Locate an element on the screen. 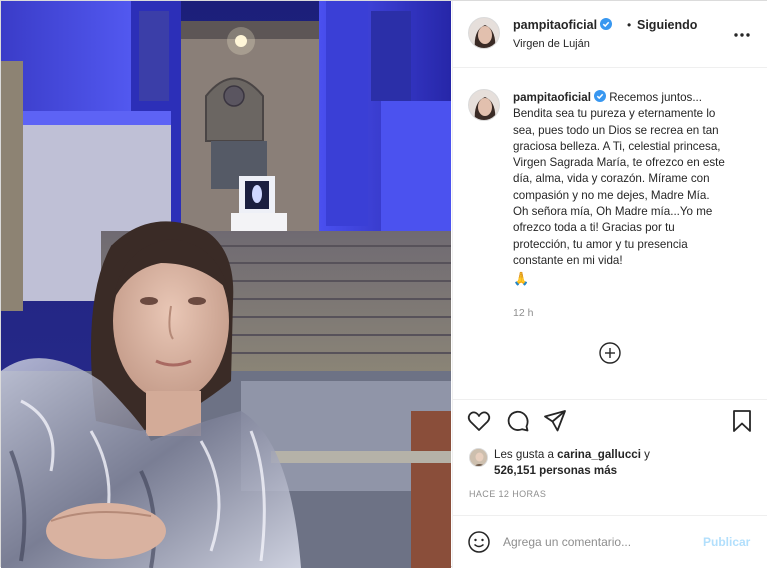  caption-username: pampitaoficial is located at coordinates (552, 97).